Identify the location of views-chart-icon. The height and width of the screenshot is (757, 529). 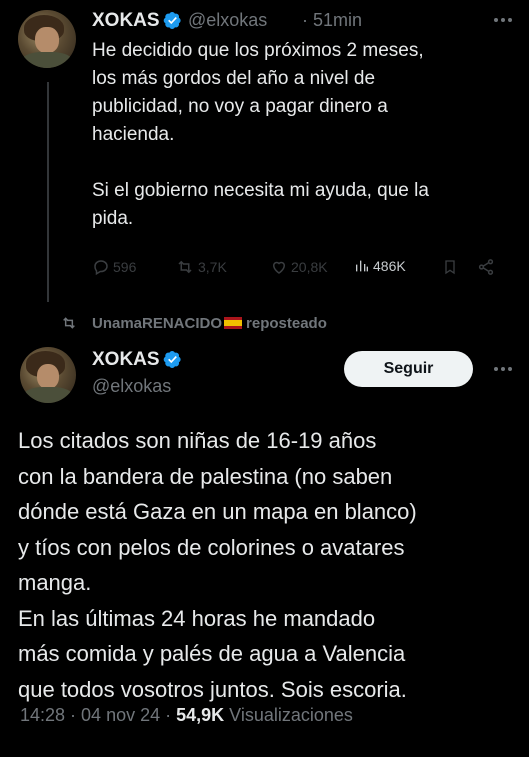
(362, 266).